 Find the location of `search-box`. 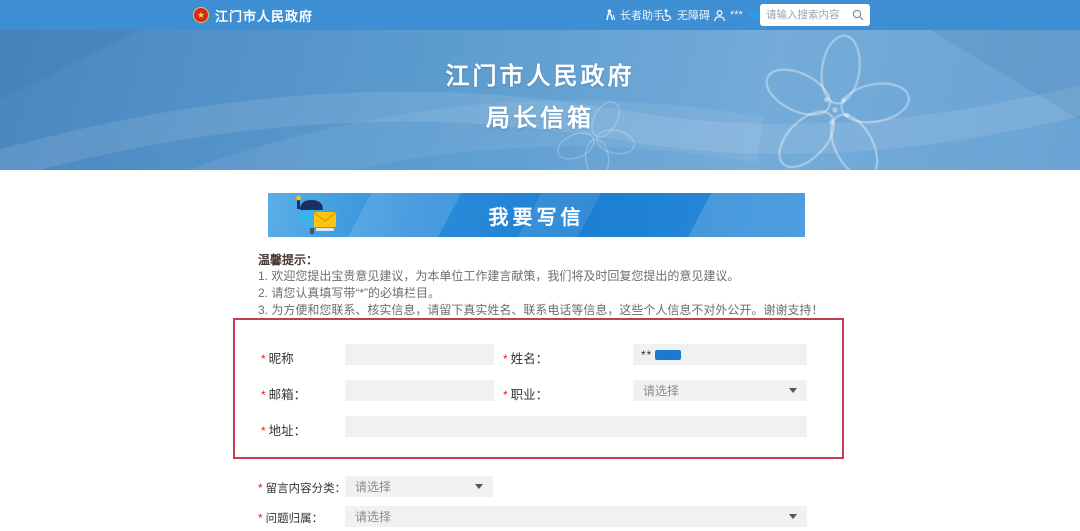

search-box is located at coordinates (815, 15).